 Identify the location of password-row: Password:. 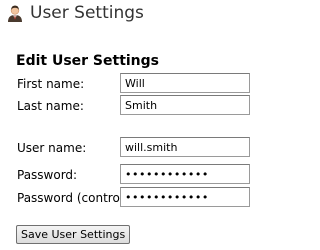
(137, 175).